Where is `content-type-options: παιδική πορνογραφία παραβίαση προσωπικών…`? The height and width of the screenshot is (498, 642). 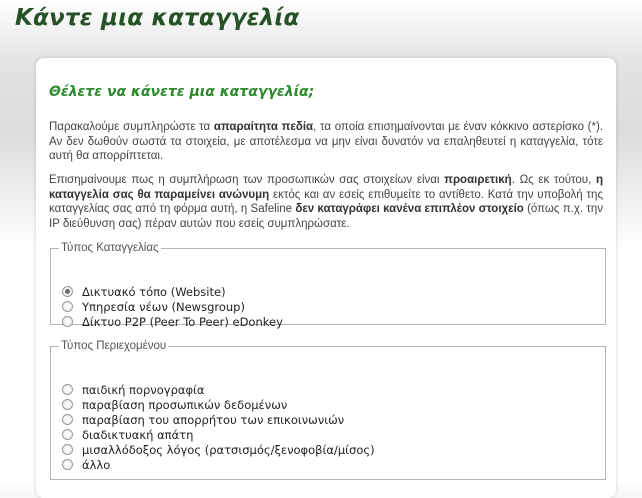 content-type-options: παιδική πορνογραφία παραβίαση προσωπικών… is located at coordinates (218, 427).